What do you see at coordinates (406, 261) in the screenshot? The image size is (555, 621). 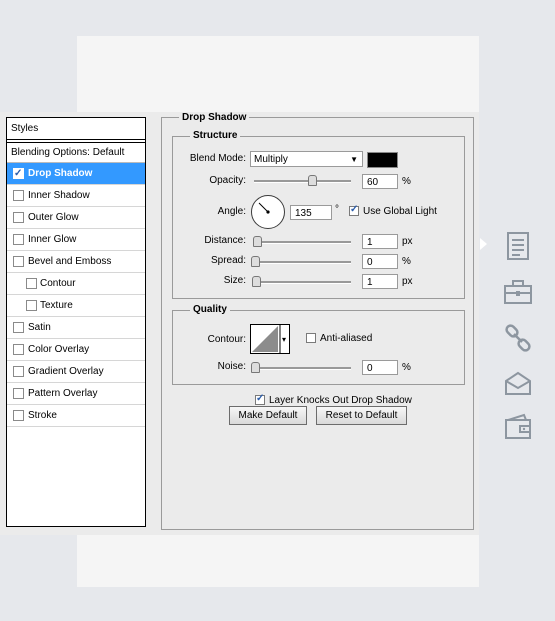 I see `spread-unit: %` at bounding box center [406, 261].